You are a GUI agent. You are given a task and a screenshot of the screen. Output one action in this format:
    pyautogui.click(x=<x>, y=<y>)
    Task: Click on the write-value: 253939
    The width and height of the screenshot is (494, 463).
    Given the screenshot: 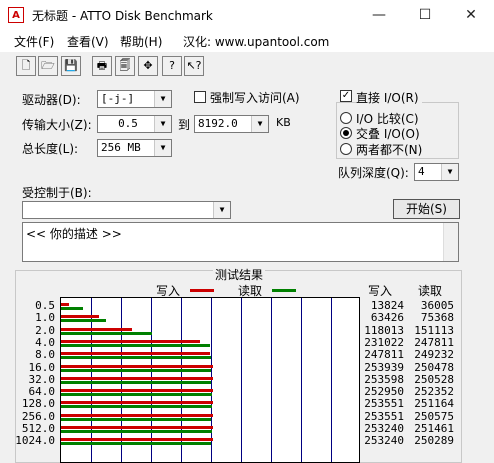 What is the action you would take?
    pyautogui.click(x=384, y=367)
    